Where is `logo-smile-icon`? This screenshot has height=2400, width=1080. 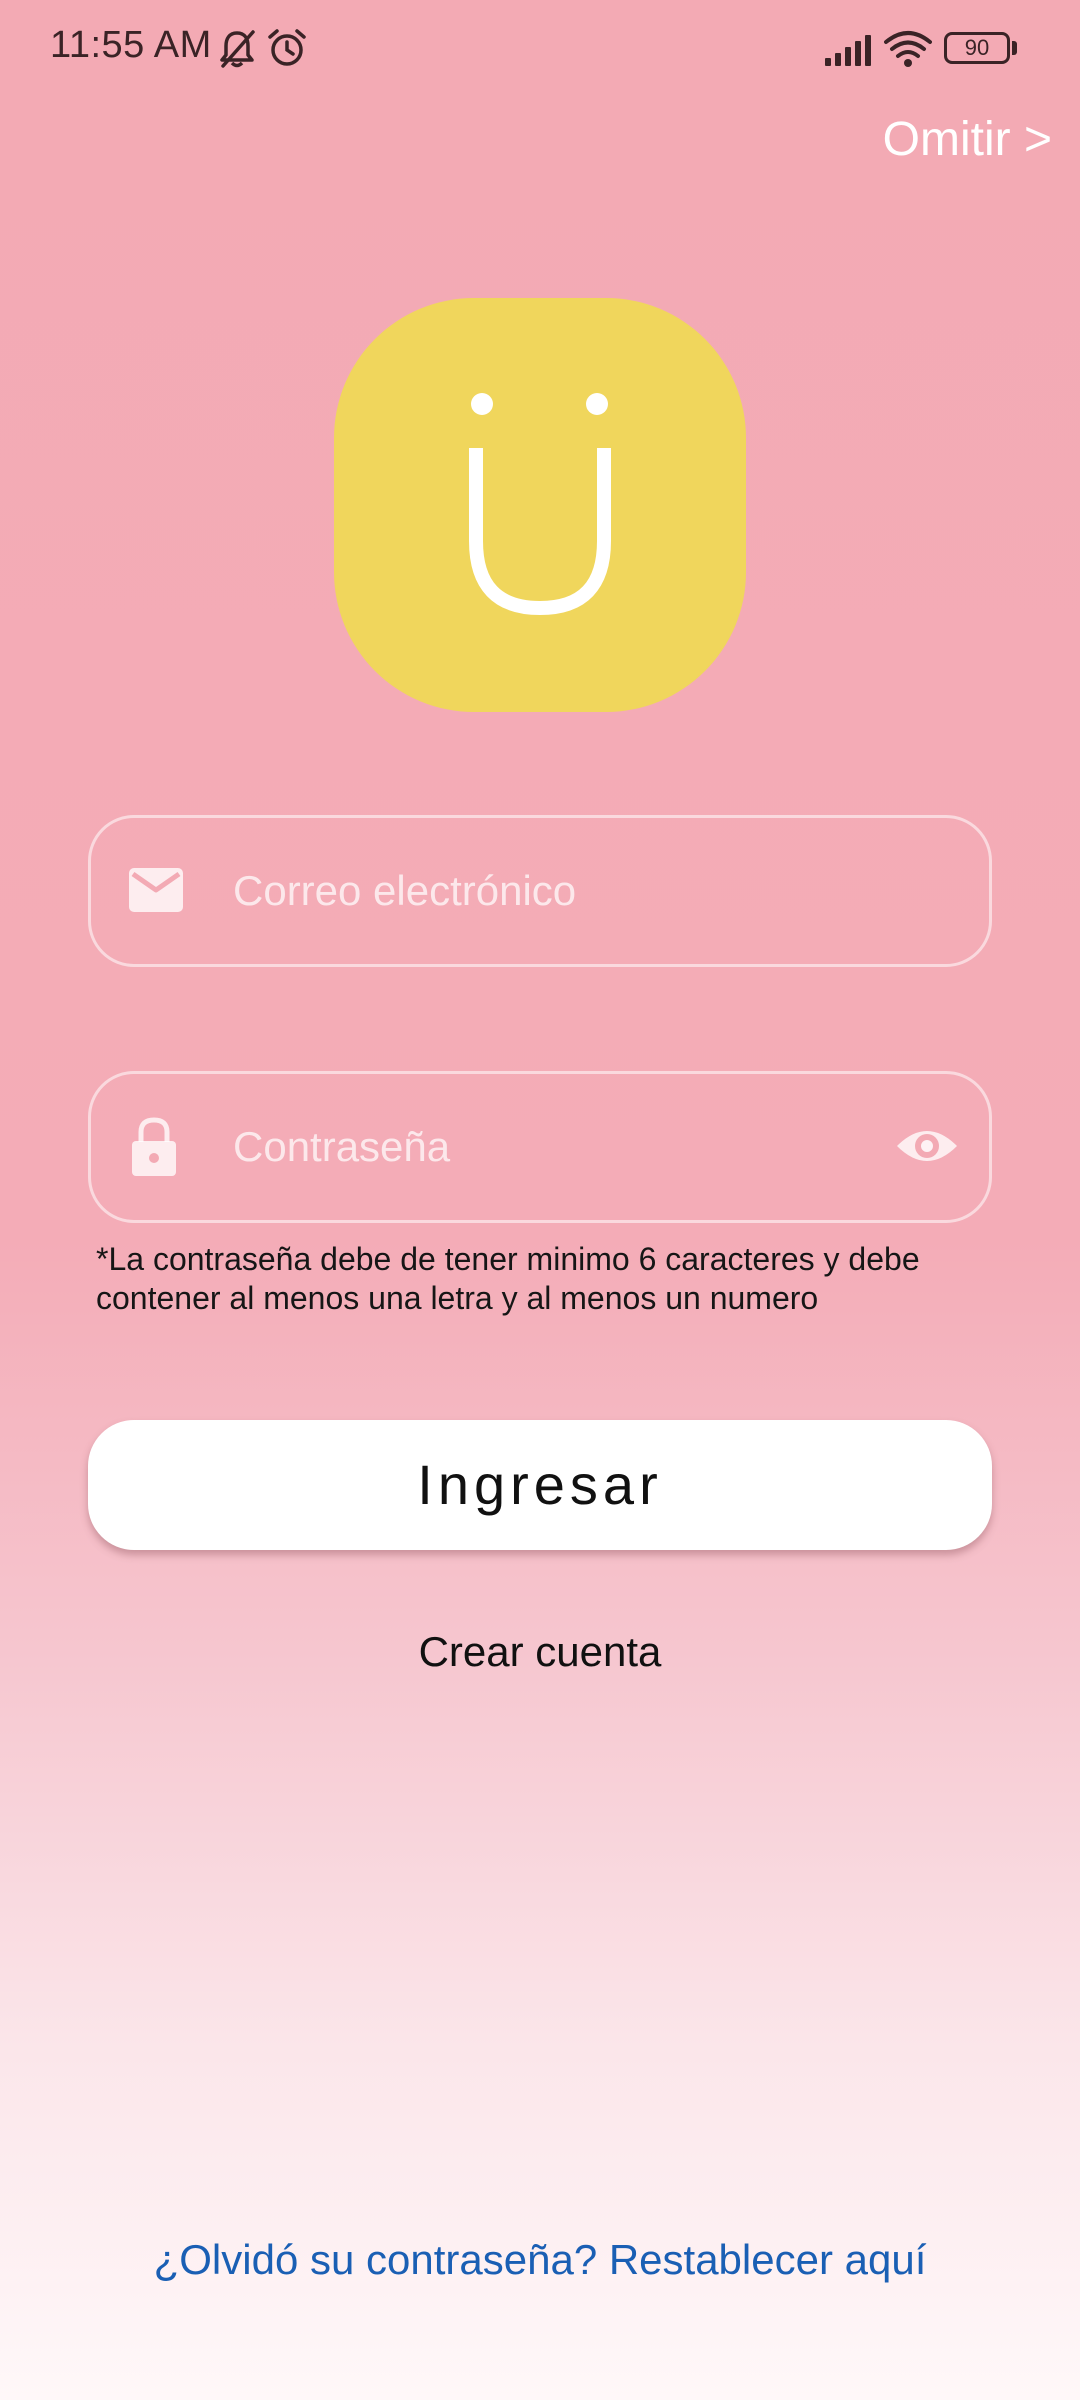 logo-smile-icon is located at coordinates (540, 504).